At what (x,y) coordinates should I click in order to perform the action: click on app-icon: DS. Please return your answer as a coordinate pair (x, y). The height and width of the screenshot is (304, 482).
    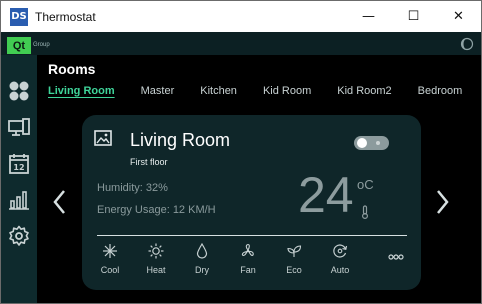
    Looking at the image, I should click on (19, 16).